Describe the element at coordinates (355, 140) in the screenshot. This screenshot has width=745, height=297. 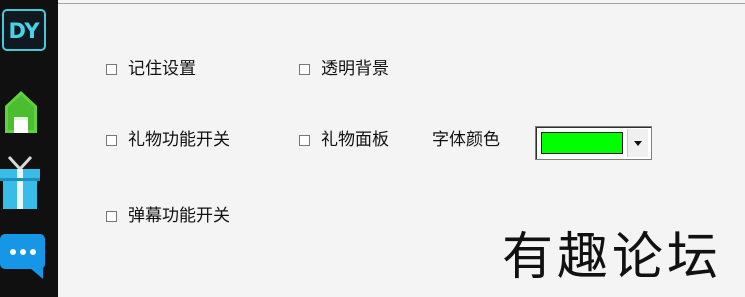
I see `gift-panel-label: 礼物面板` at that location.